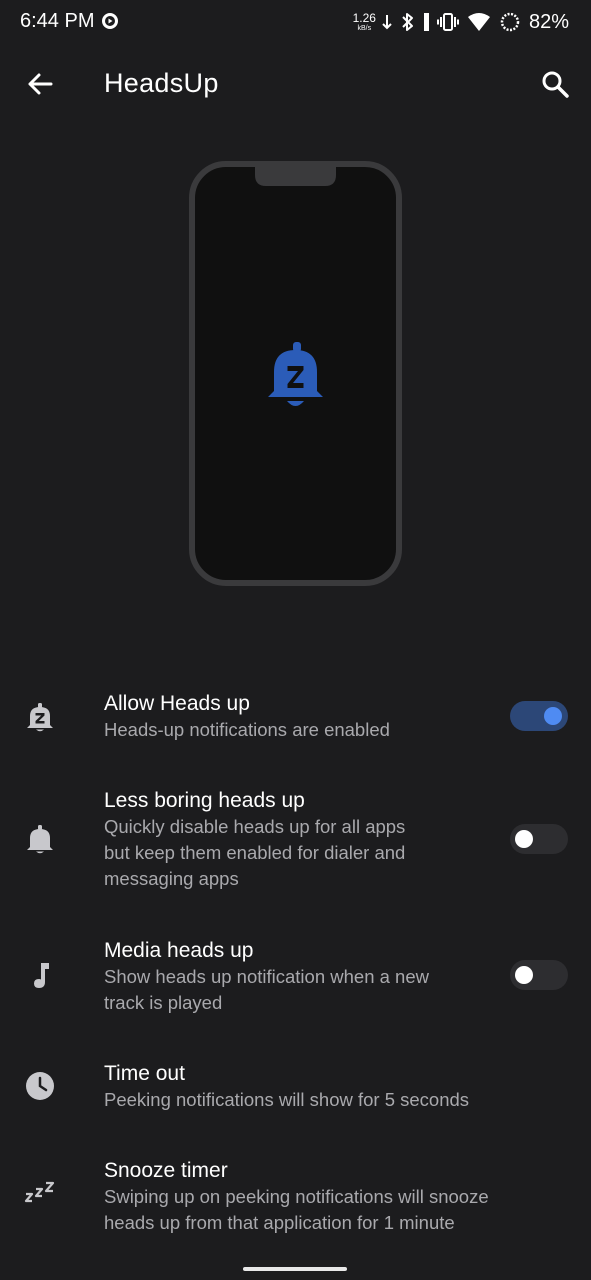 This screenshot has width=591, height=1280. What do you see at coordinates (161, 83) in the screenshot?
I see `page-title: HeadsUp` at bounding box center [161, 83].